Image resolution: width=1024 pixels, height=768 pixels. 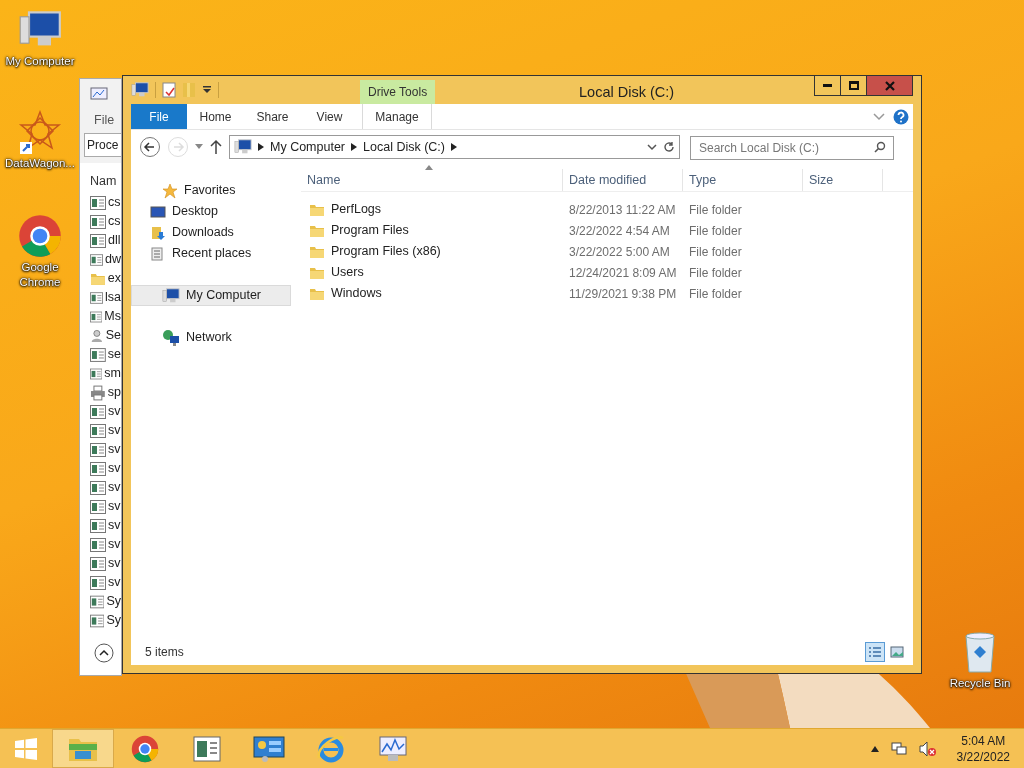 What do you see at coordinates (652, 147) in the screenshot?
I see `chevron-down-icon` at bounding box center [652, 147].